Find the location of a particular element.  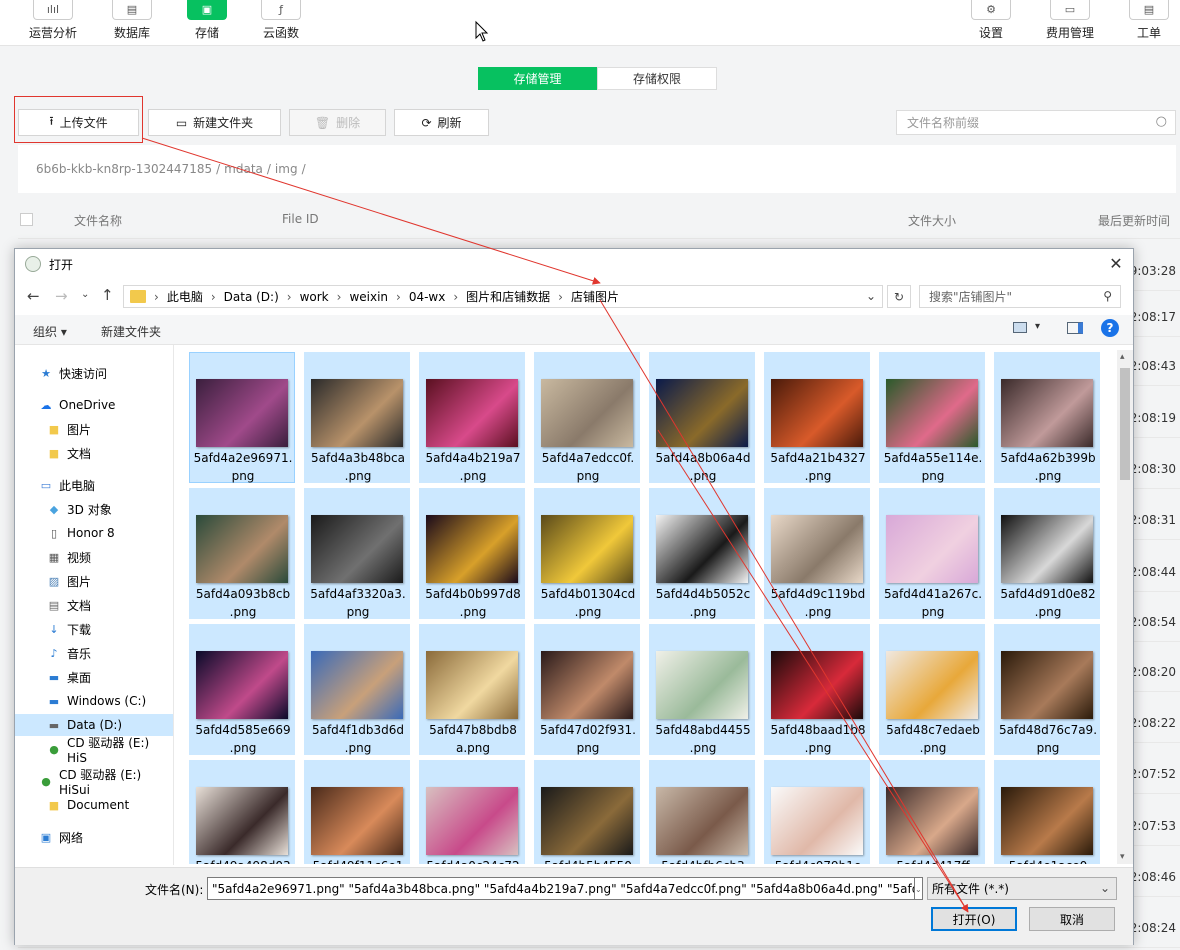

path-segment: 04-wx is located at coordinates (427, 297).